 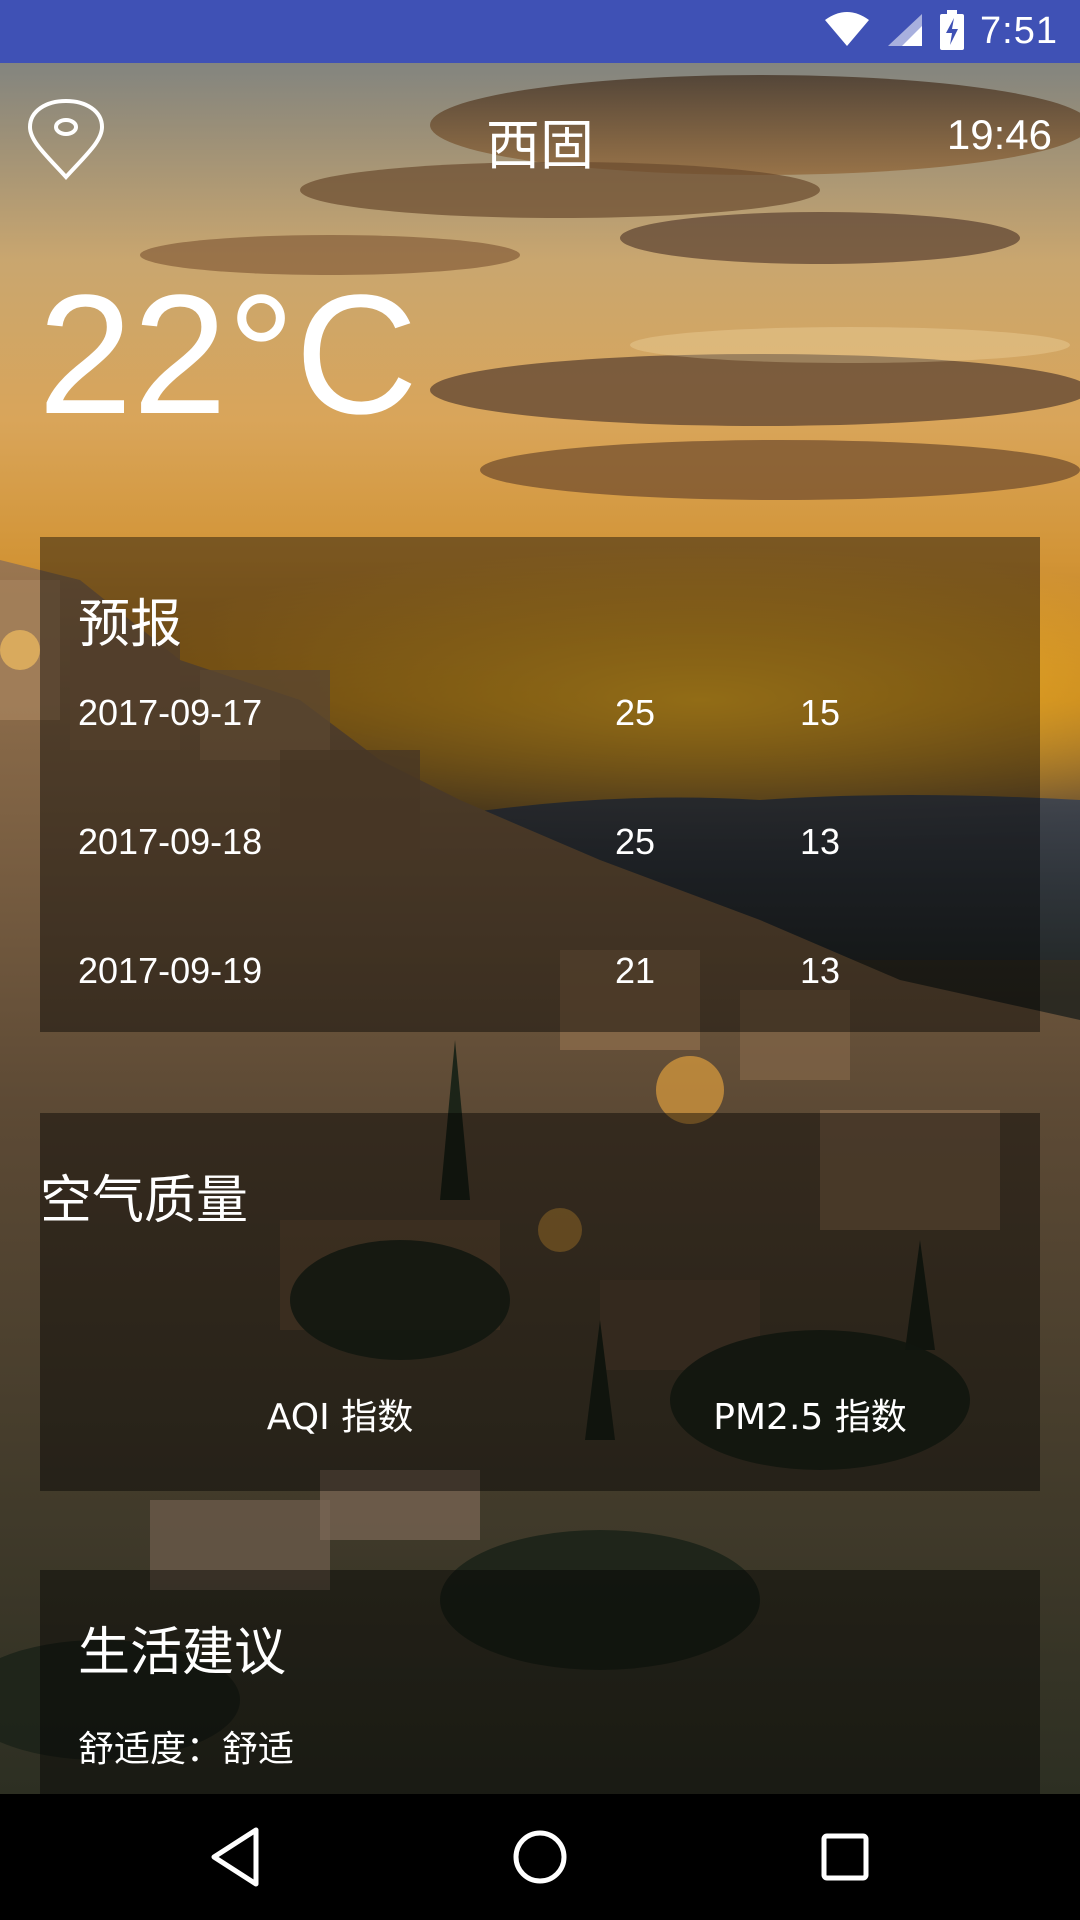 I want to click on current-temperature: 22°C, so click(x=228, y=355).